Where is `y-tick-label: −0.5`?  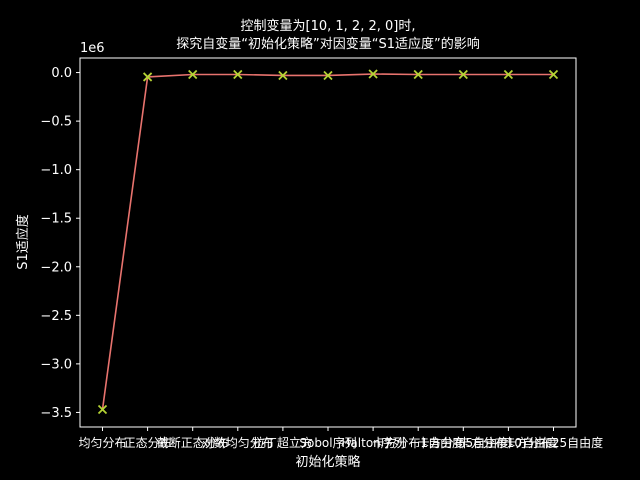 y-tick-label: −0.5 is located at coordinates (56, 122).